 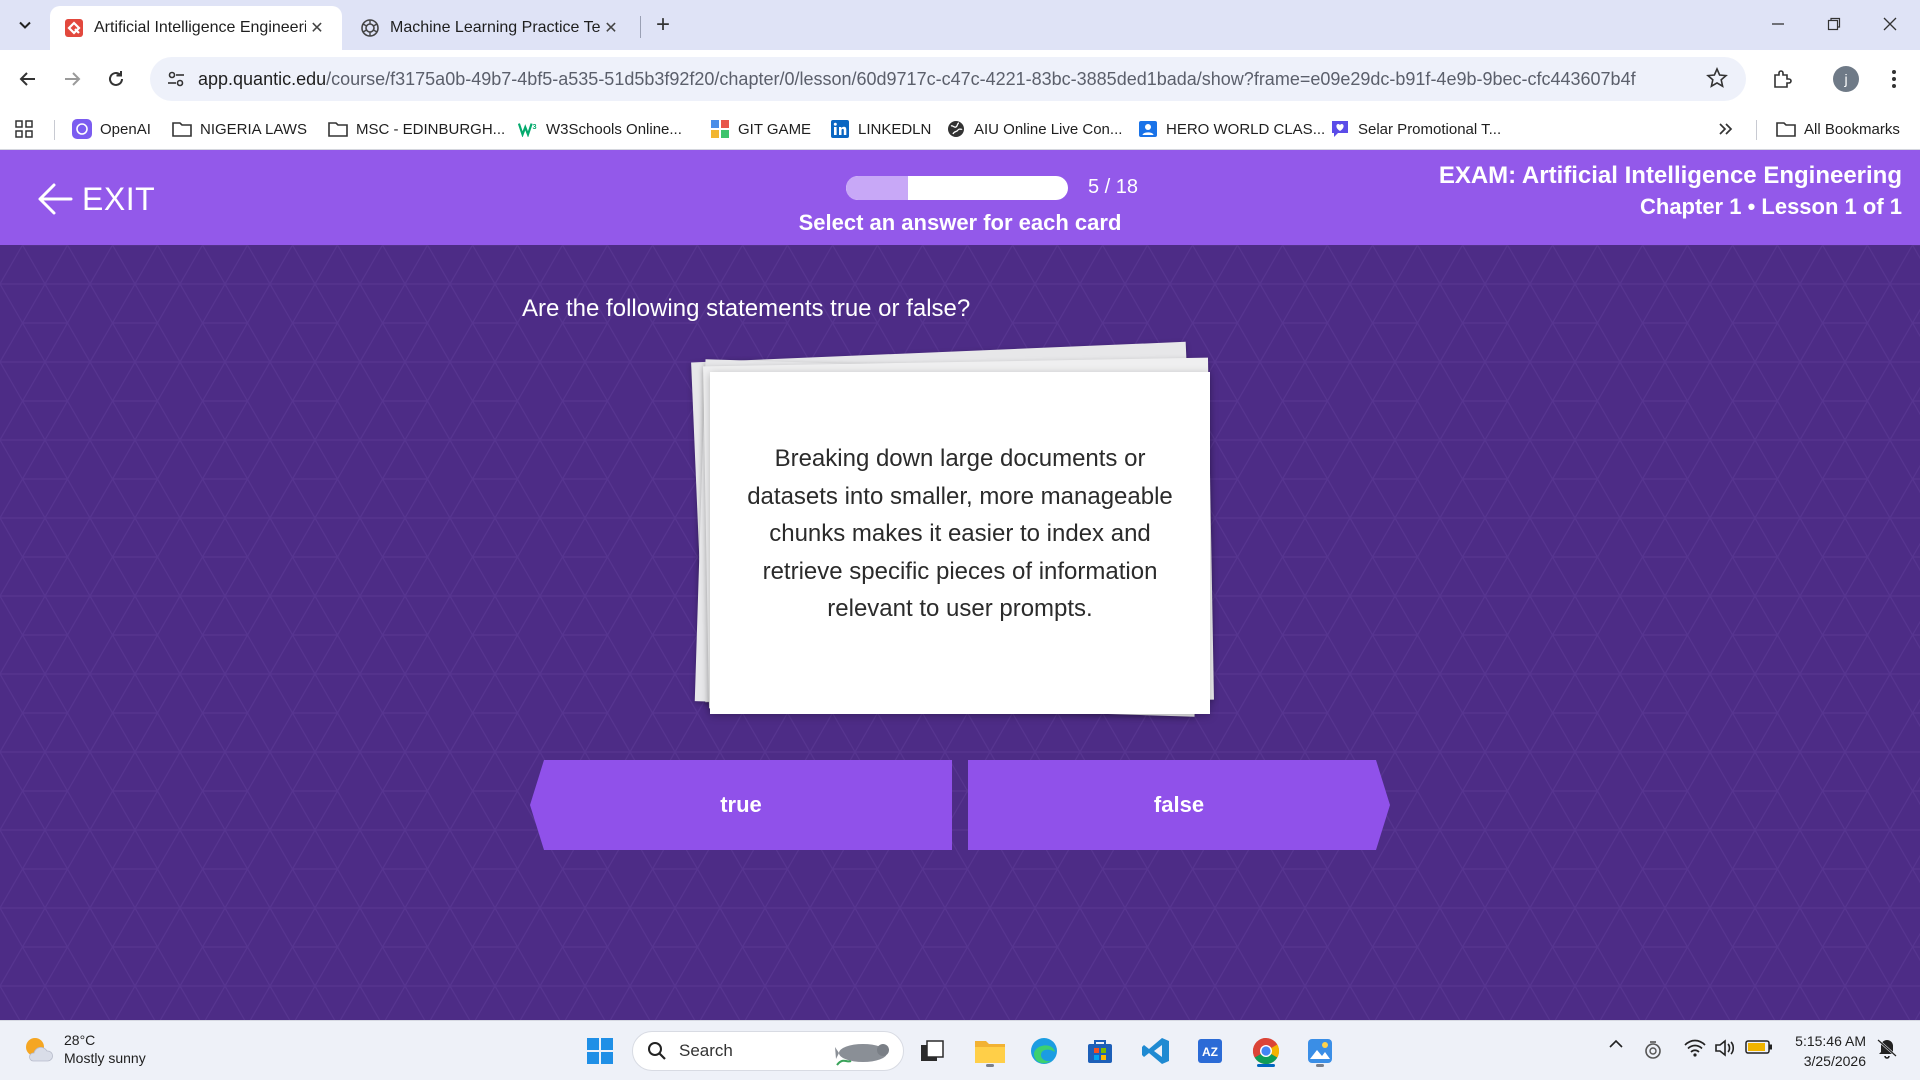 What do you see at coordinates (262, 78) in the screenshot?
I see `url-host: app.quantic.edu` at bounding box center [262, 78].